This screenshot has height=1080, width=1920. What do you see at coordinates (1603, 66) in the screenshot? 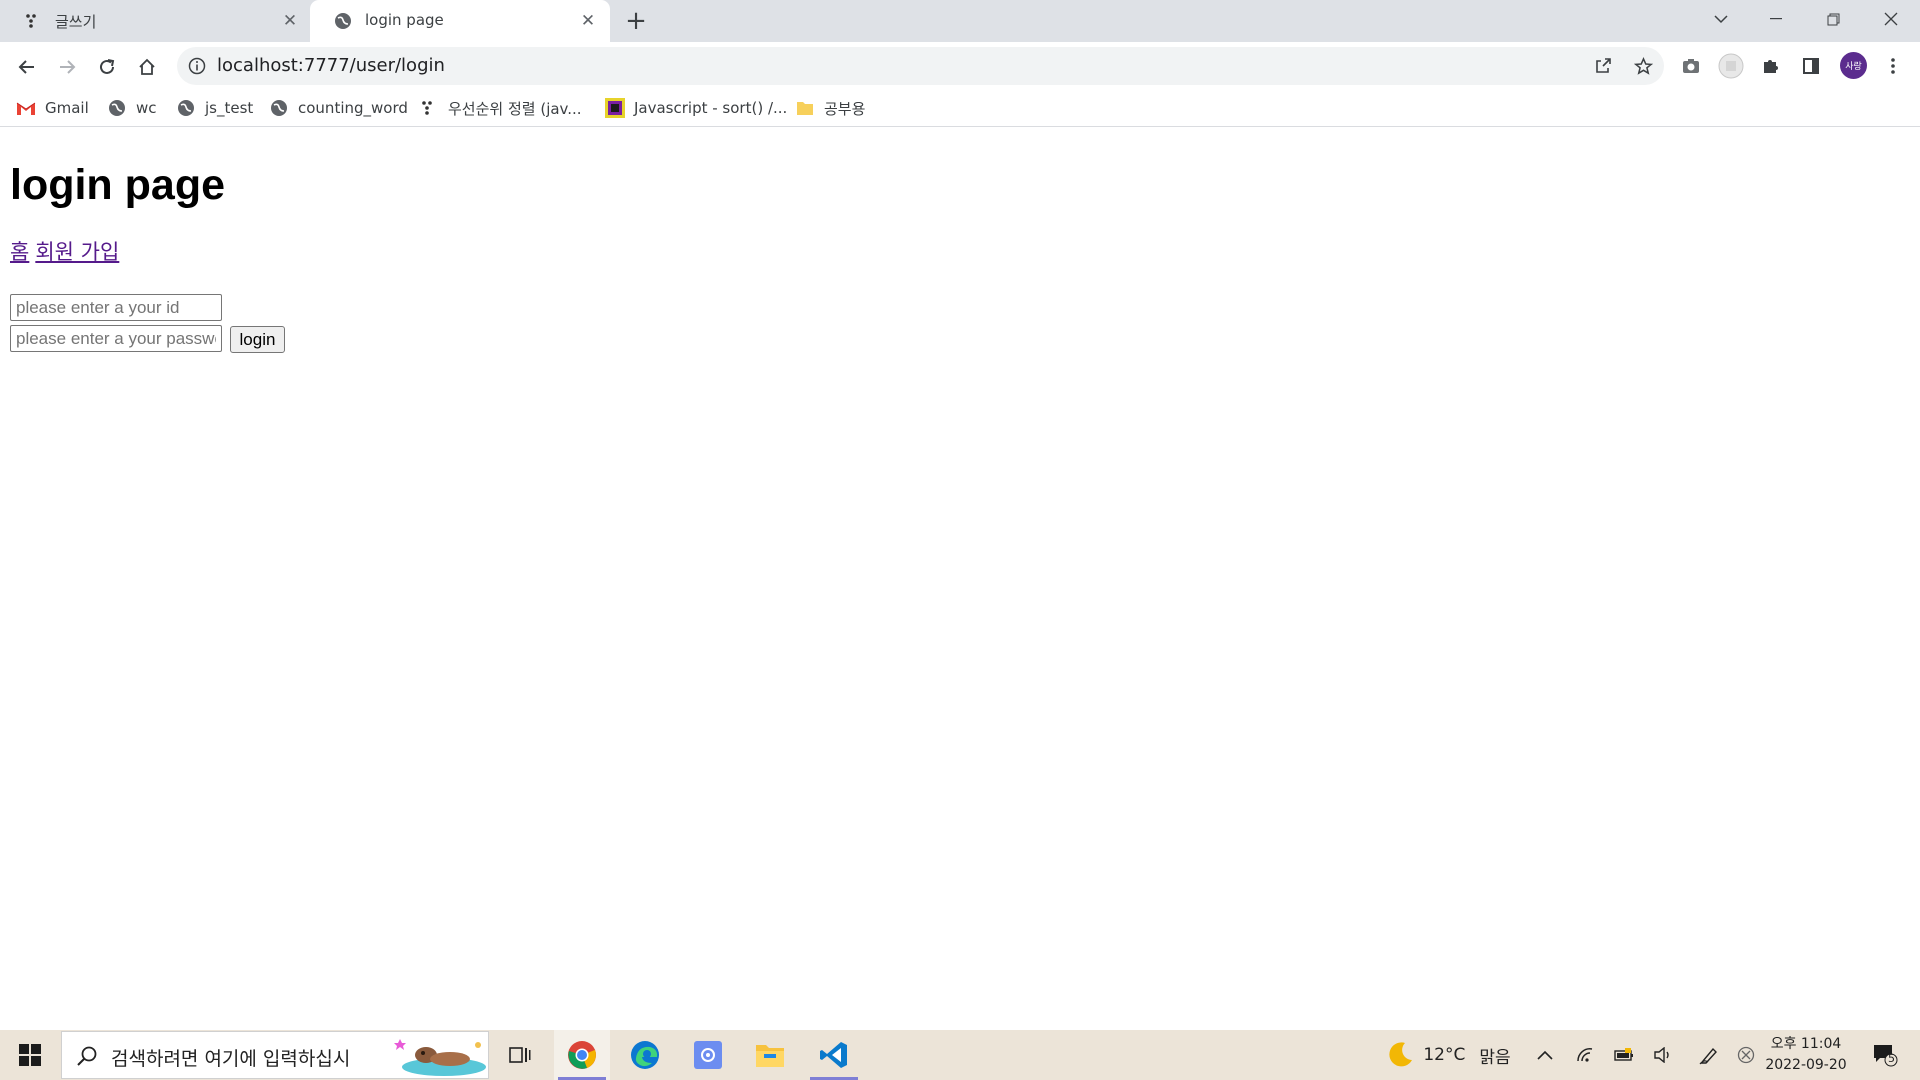
I see `share-icon` at bounding box center [1603, 66].